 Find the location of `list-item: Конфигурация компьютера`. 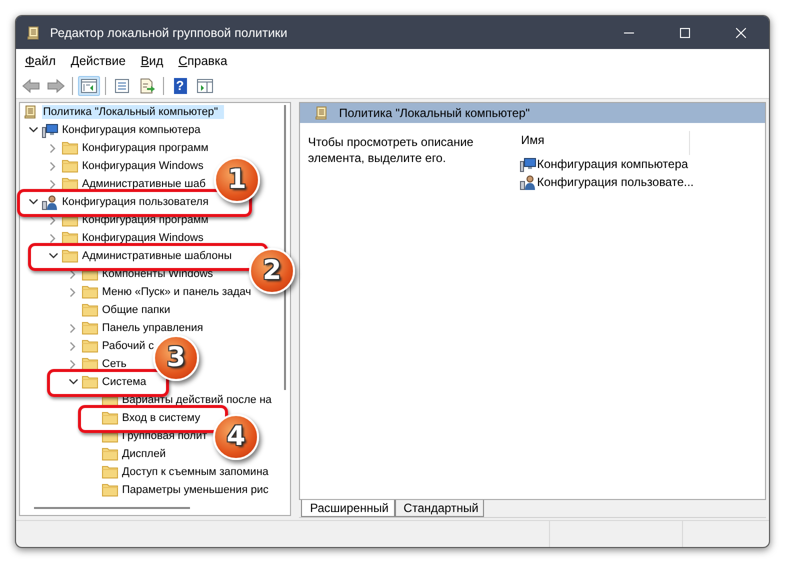

list-item: Конфигурация компьютера is located at coordinates (612, 164).